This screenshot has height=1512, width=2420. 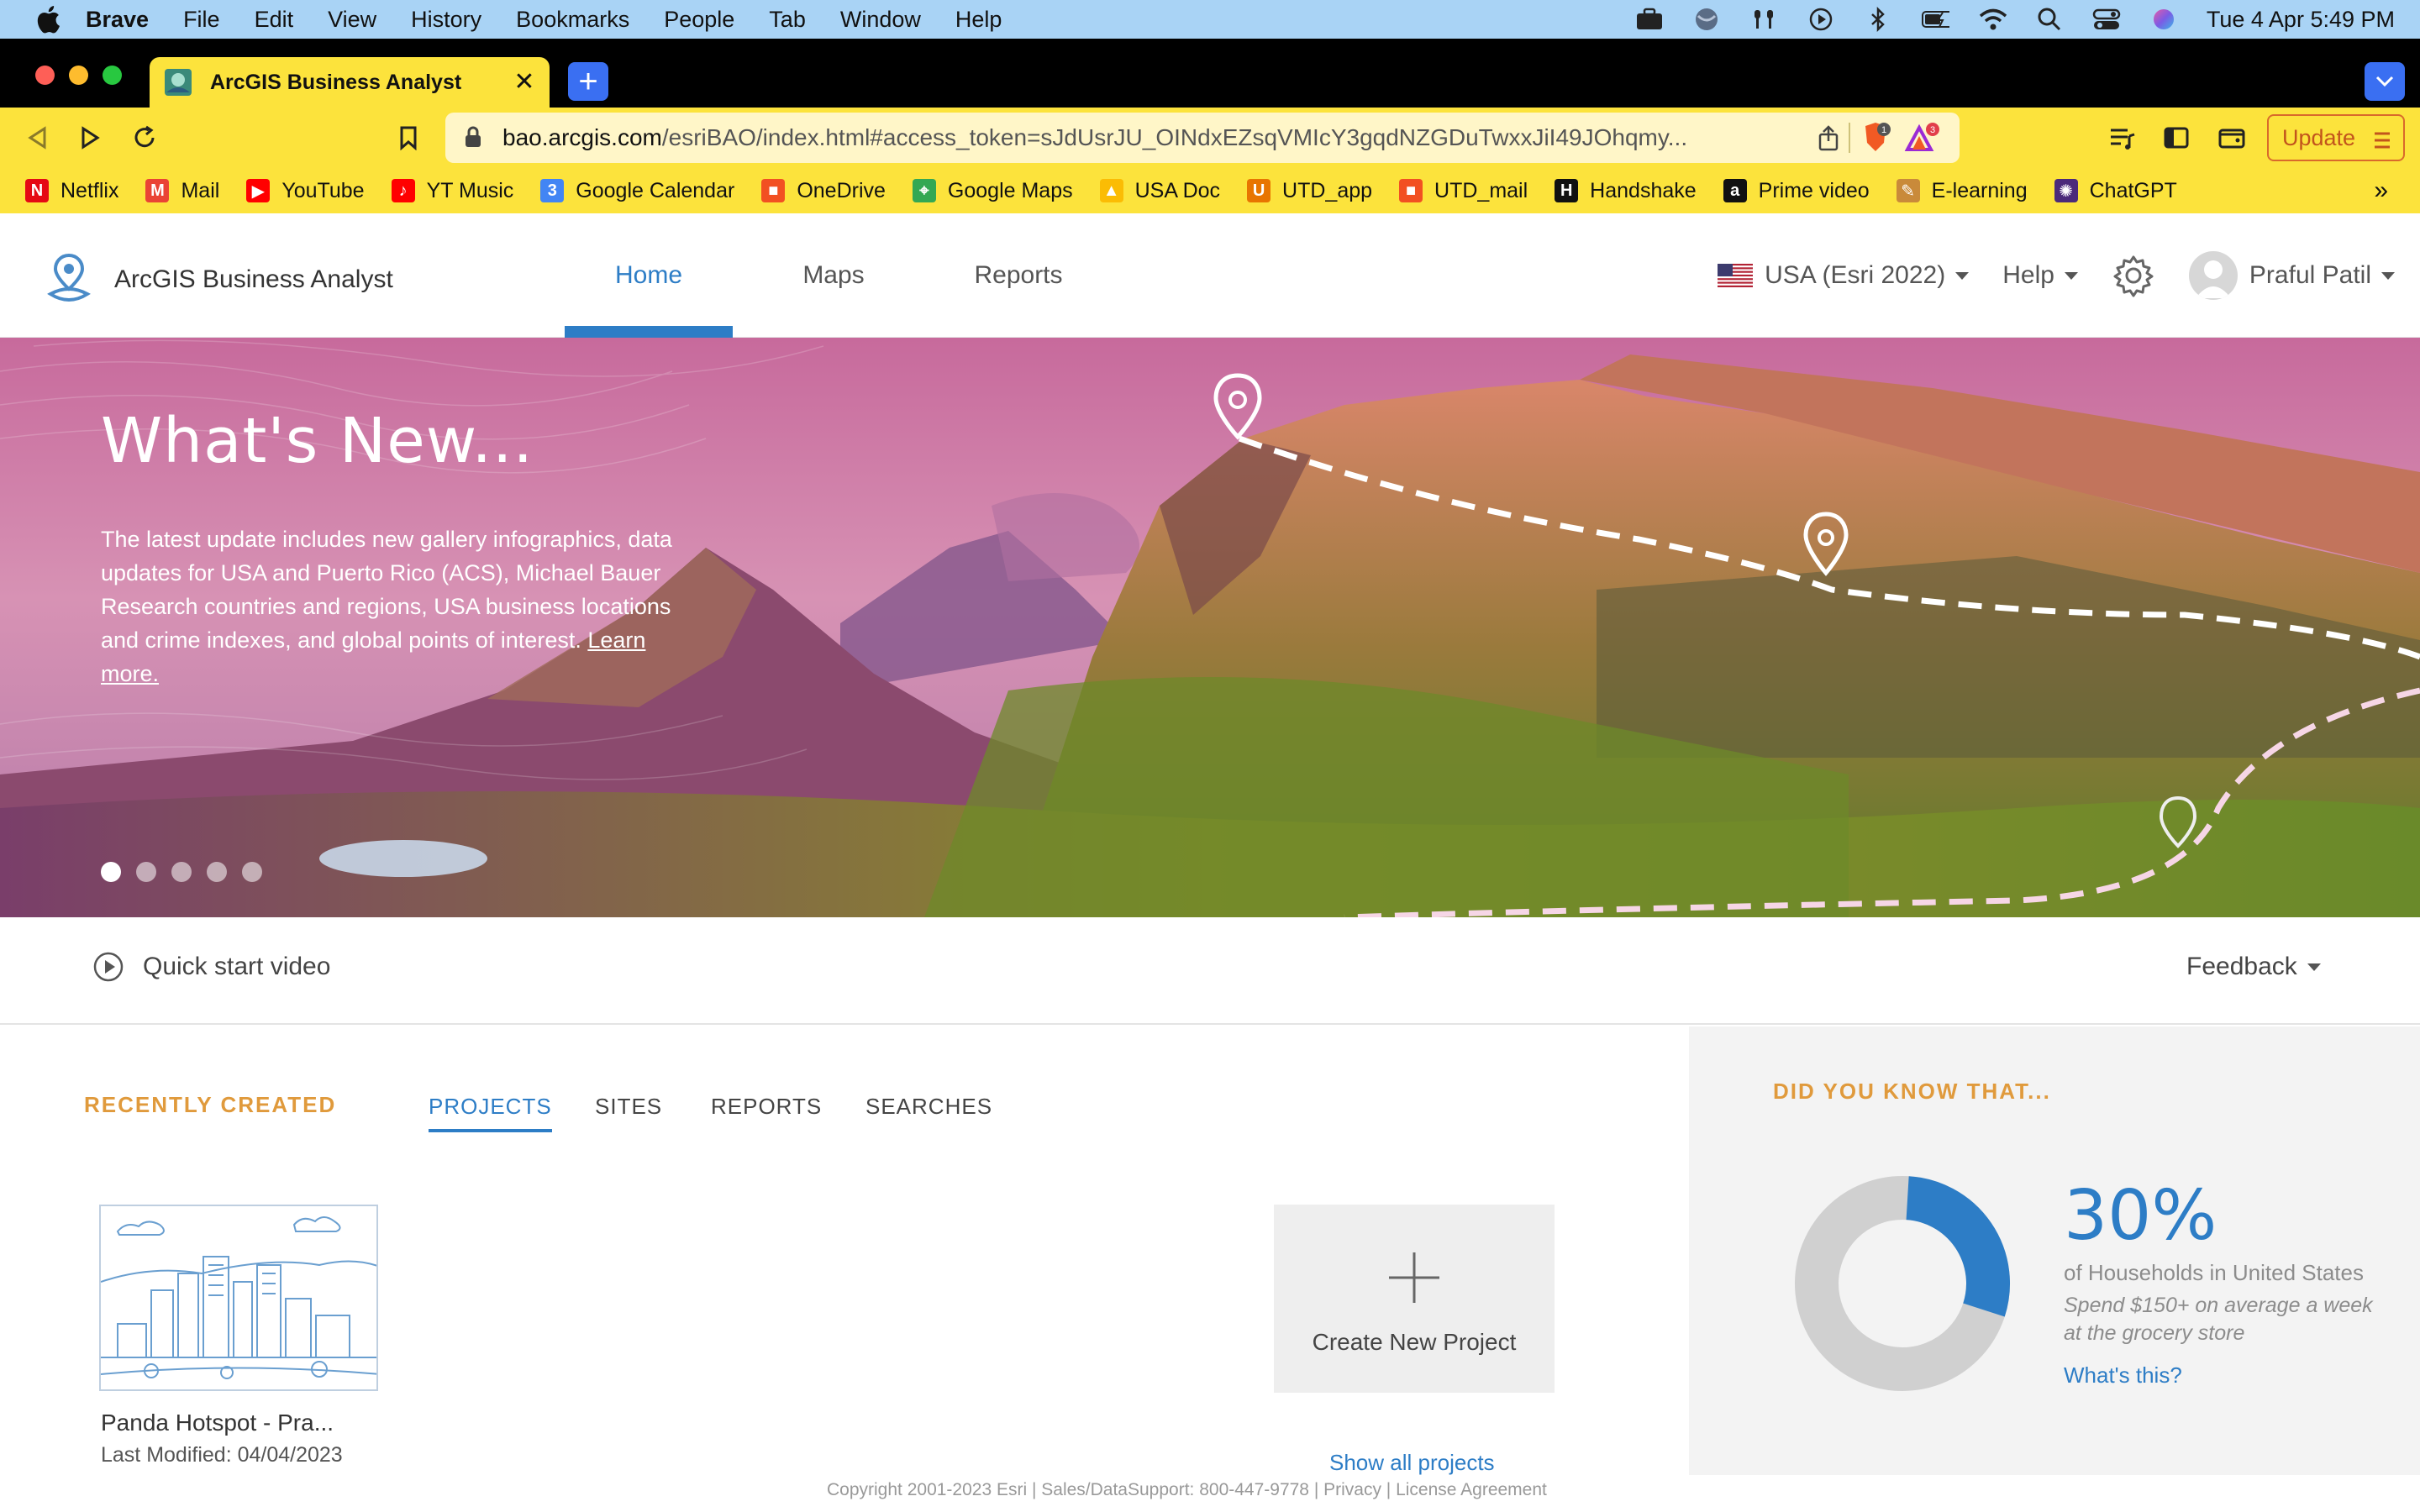 What do you see at coordinates (1411, 190) in the screenshot?
I see `utd-mail-icon: ■` at bounding box center [1411, 190].